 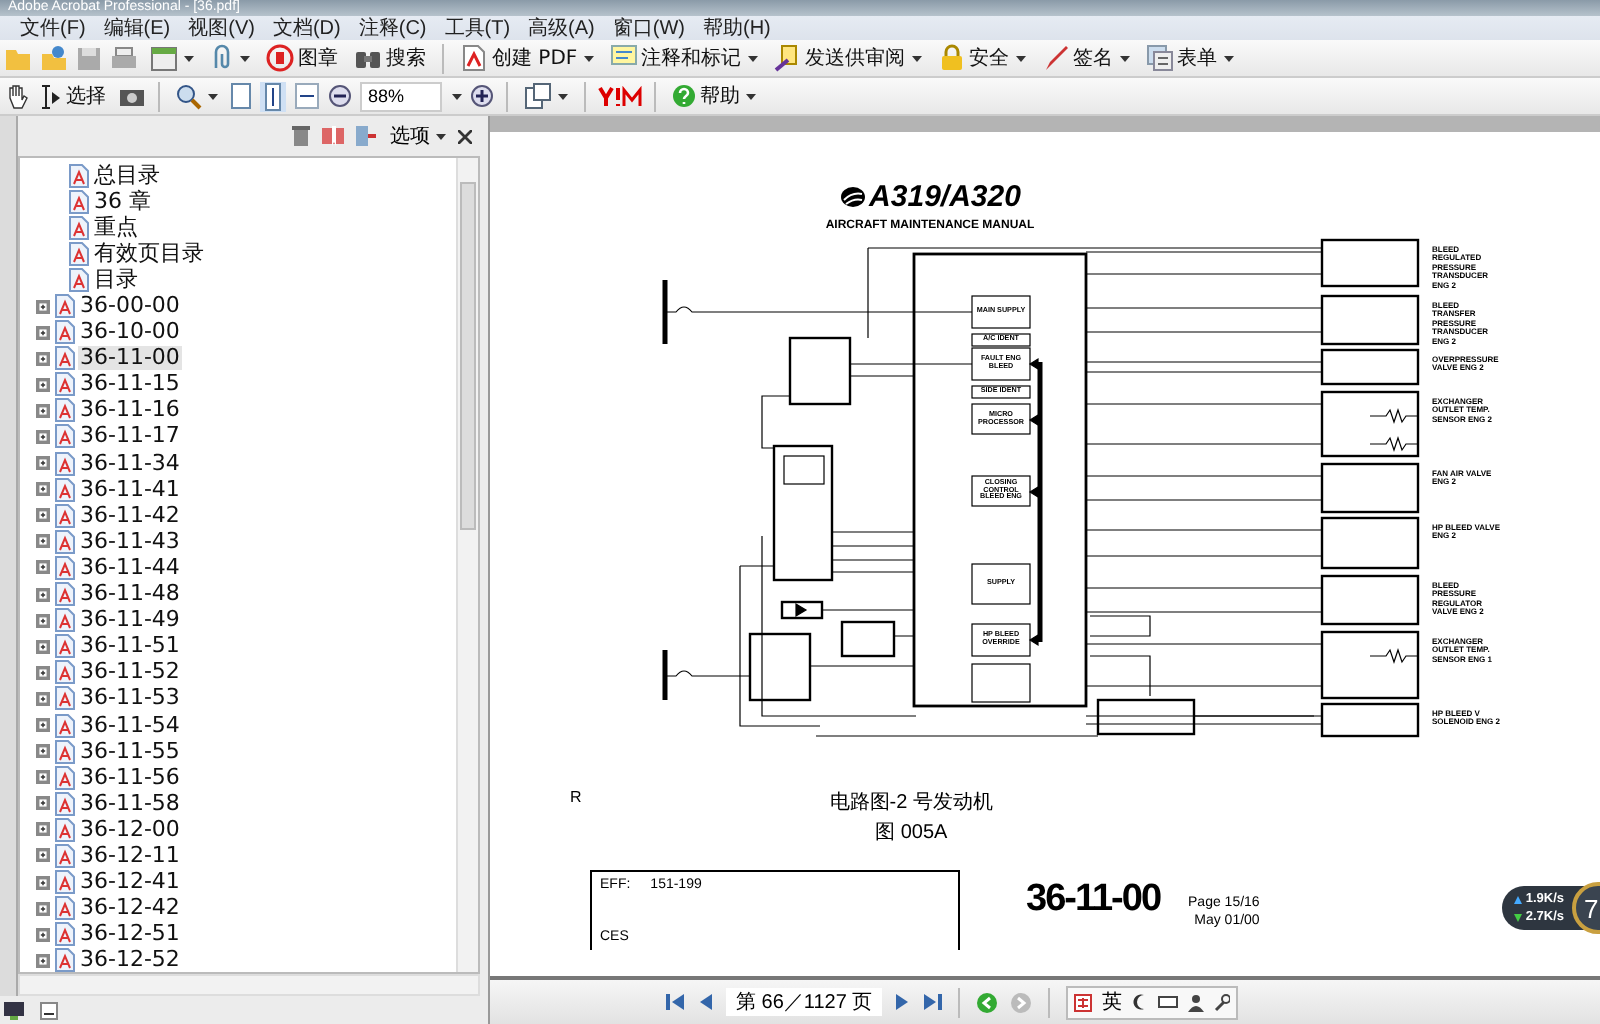 I want to click on page-field: 第 66／1127 页, so click(x=804, y=1002).